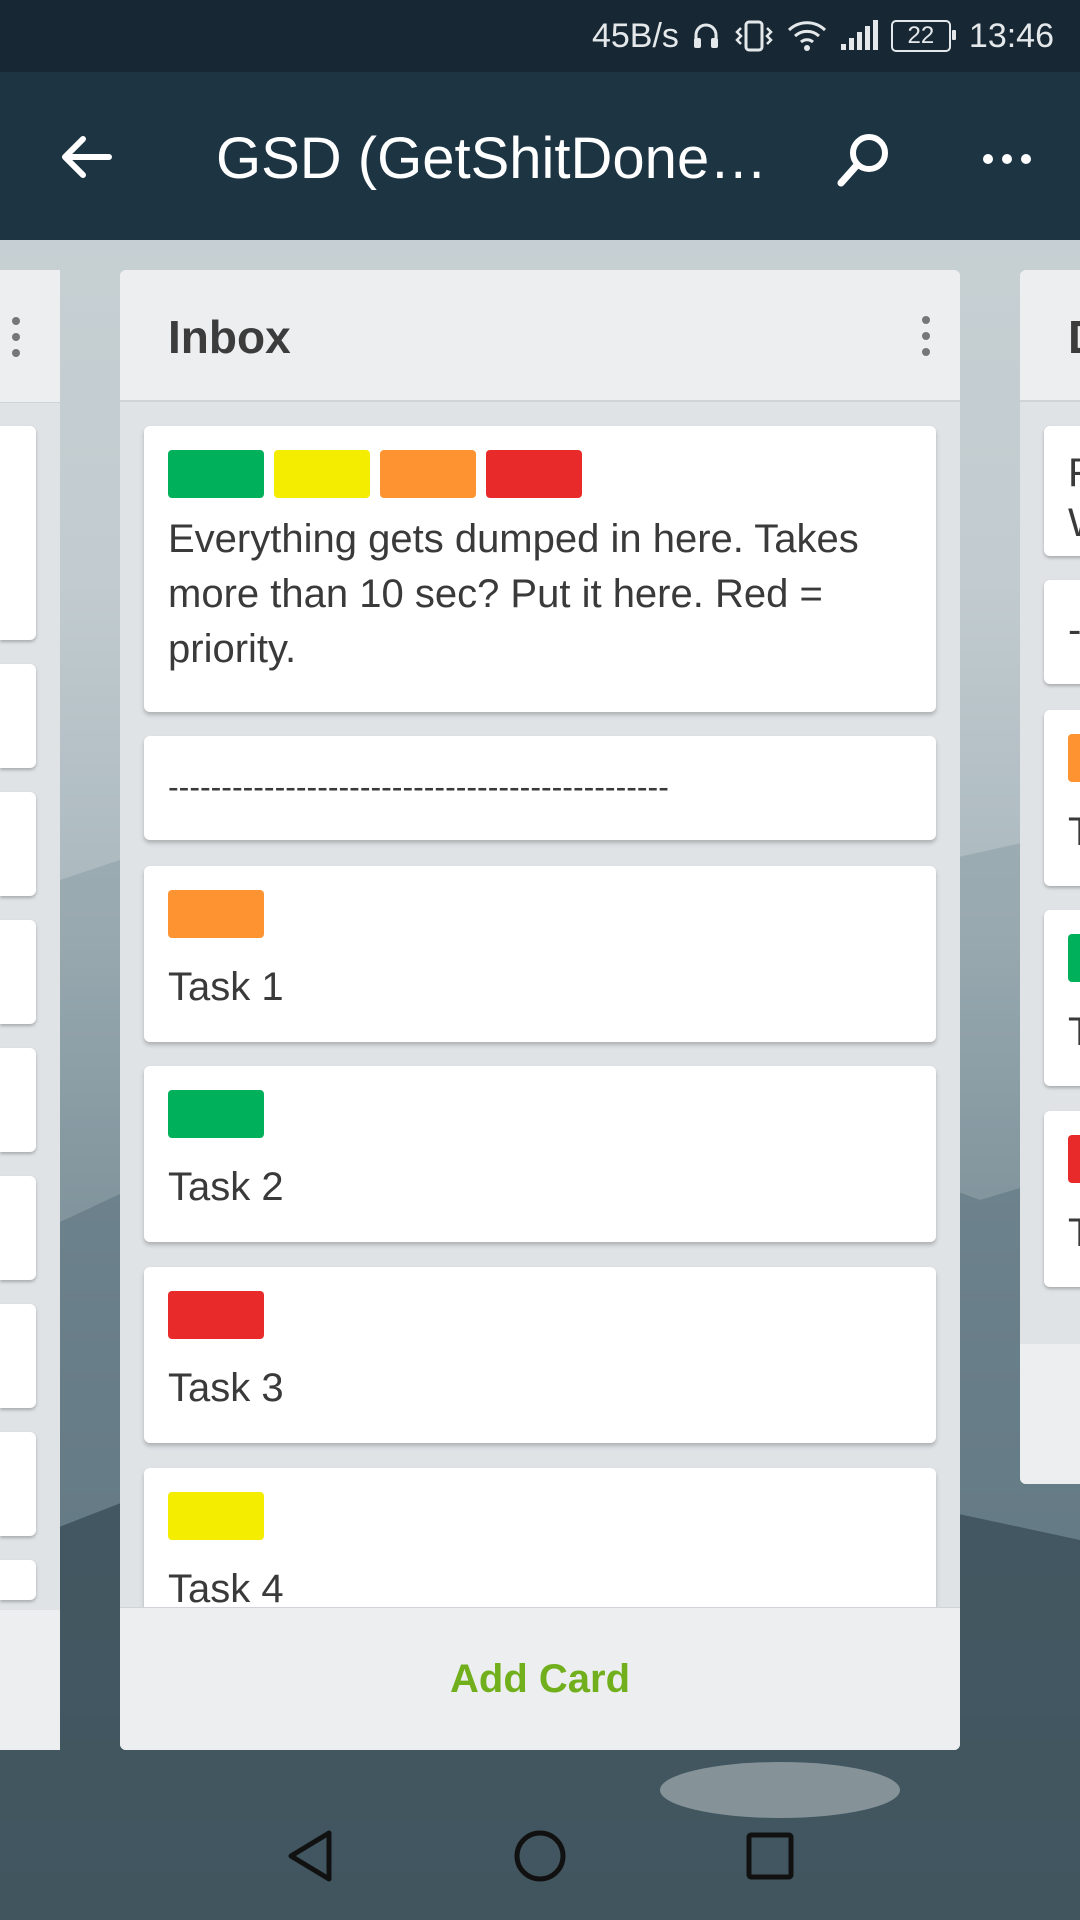  Describe the element at coordinates (1050, 336) in the screenshot. I see `next-list-header: D` at that location.